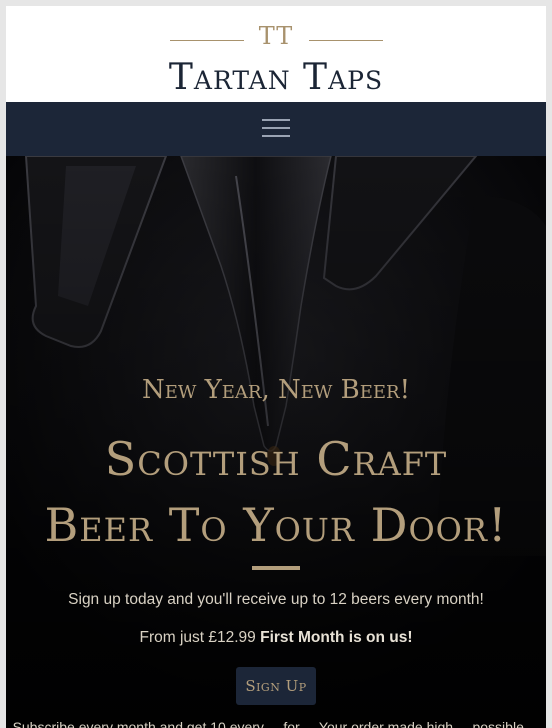  What do you see at coordinates (276, 390) in the screenshot?
I see `hero-eyebrow: New Year, New Beer!` at bounding box center [276, 390].